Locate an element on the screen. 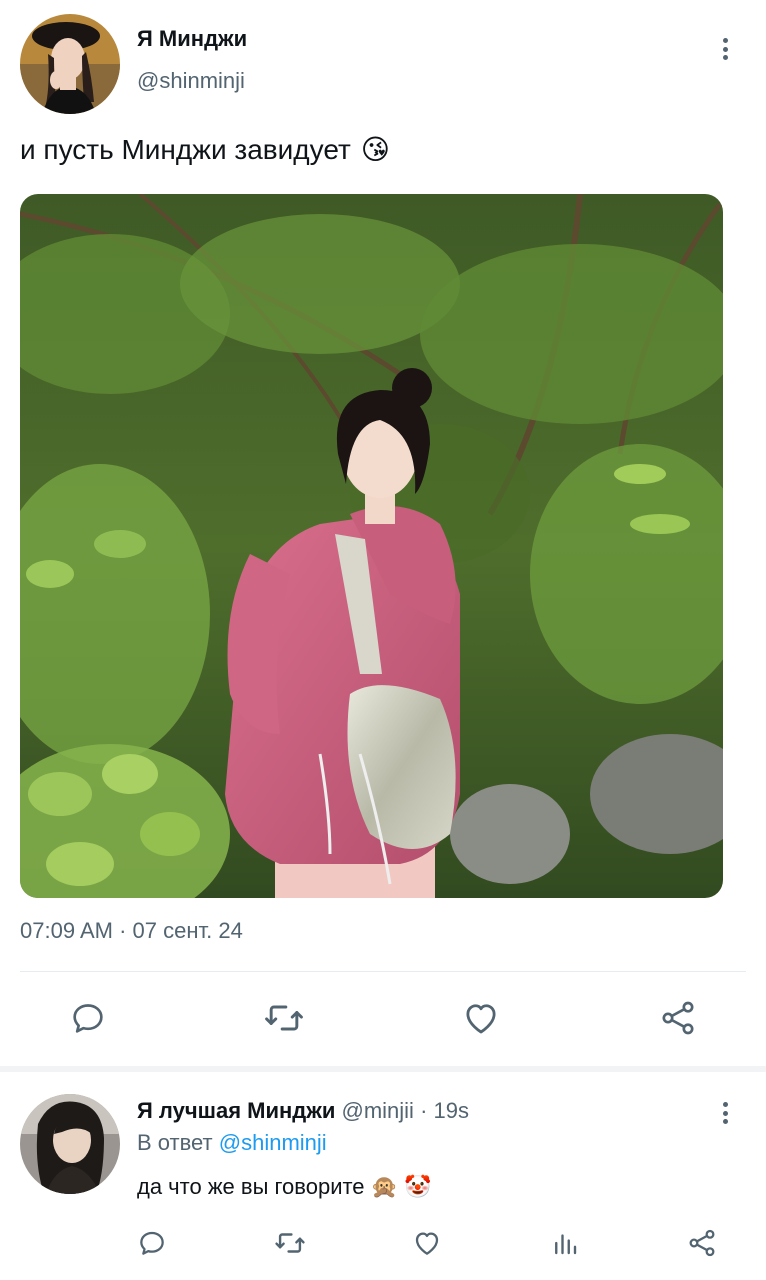 Image resolution: width=766 pixels, height=1280 pixels. reply-share-icon is located at coordinates (702, 1243).